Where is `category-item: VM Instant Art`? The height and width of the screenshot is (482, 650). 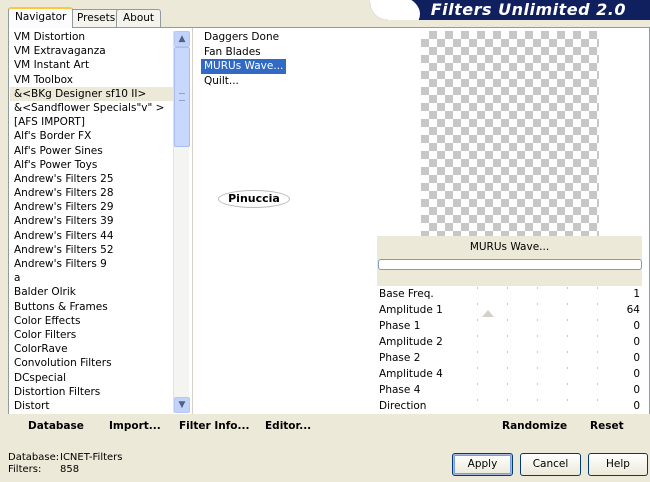
category-item: VM Instant Art is located at coordinates (99, 65).